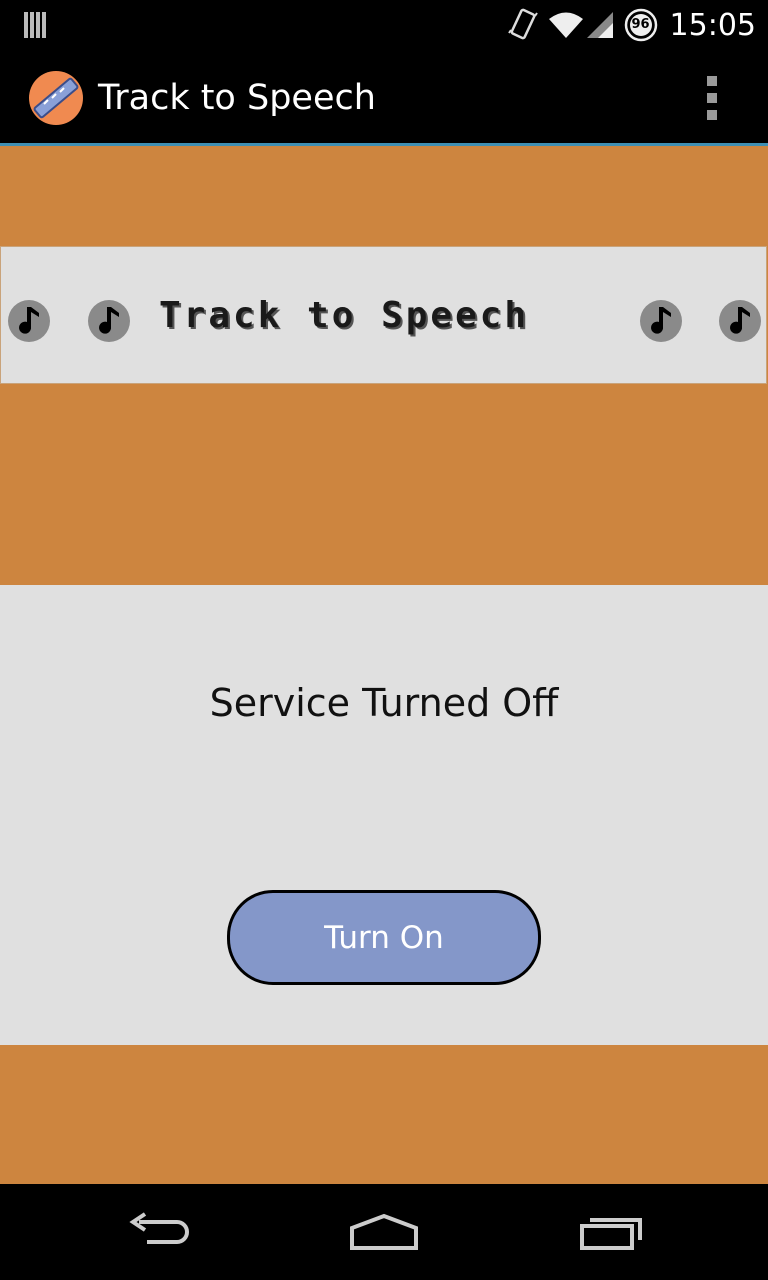 The height and width of the screenshot is (1280, 768). I want to click on turn-on-button: Turn On, so click(384, 937).